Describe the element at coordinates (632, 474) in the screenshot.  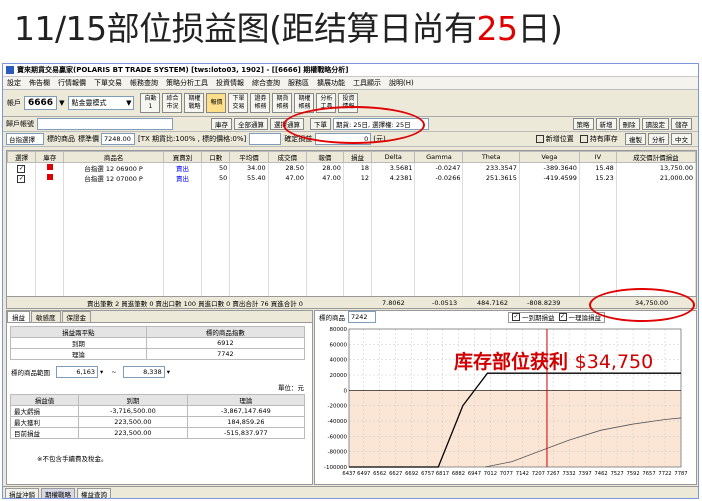
I see `x-tick-label: 7592` at that location.